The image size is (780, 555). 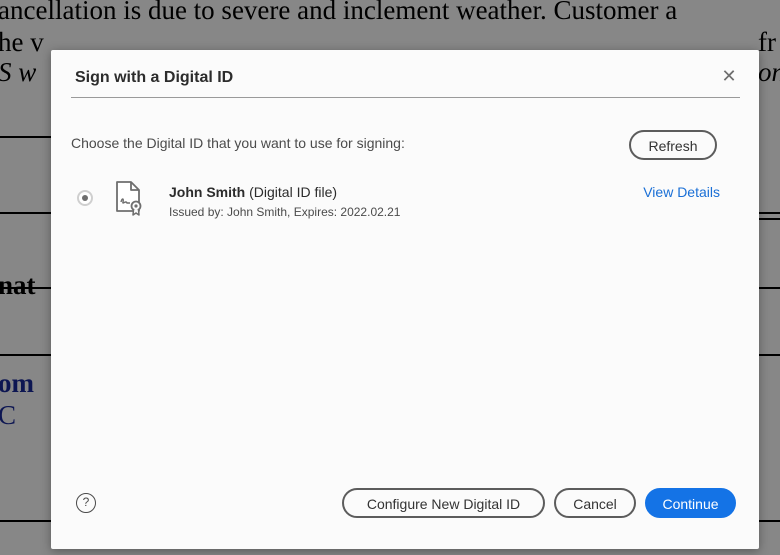 What do you see at coordinates (129, 198) in the screenshot?
I see `certificate-file-icon` at bounding box center [129, 198].